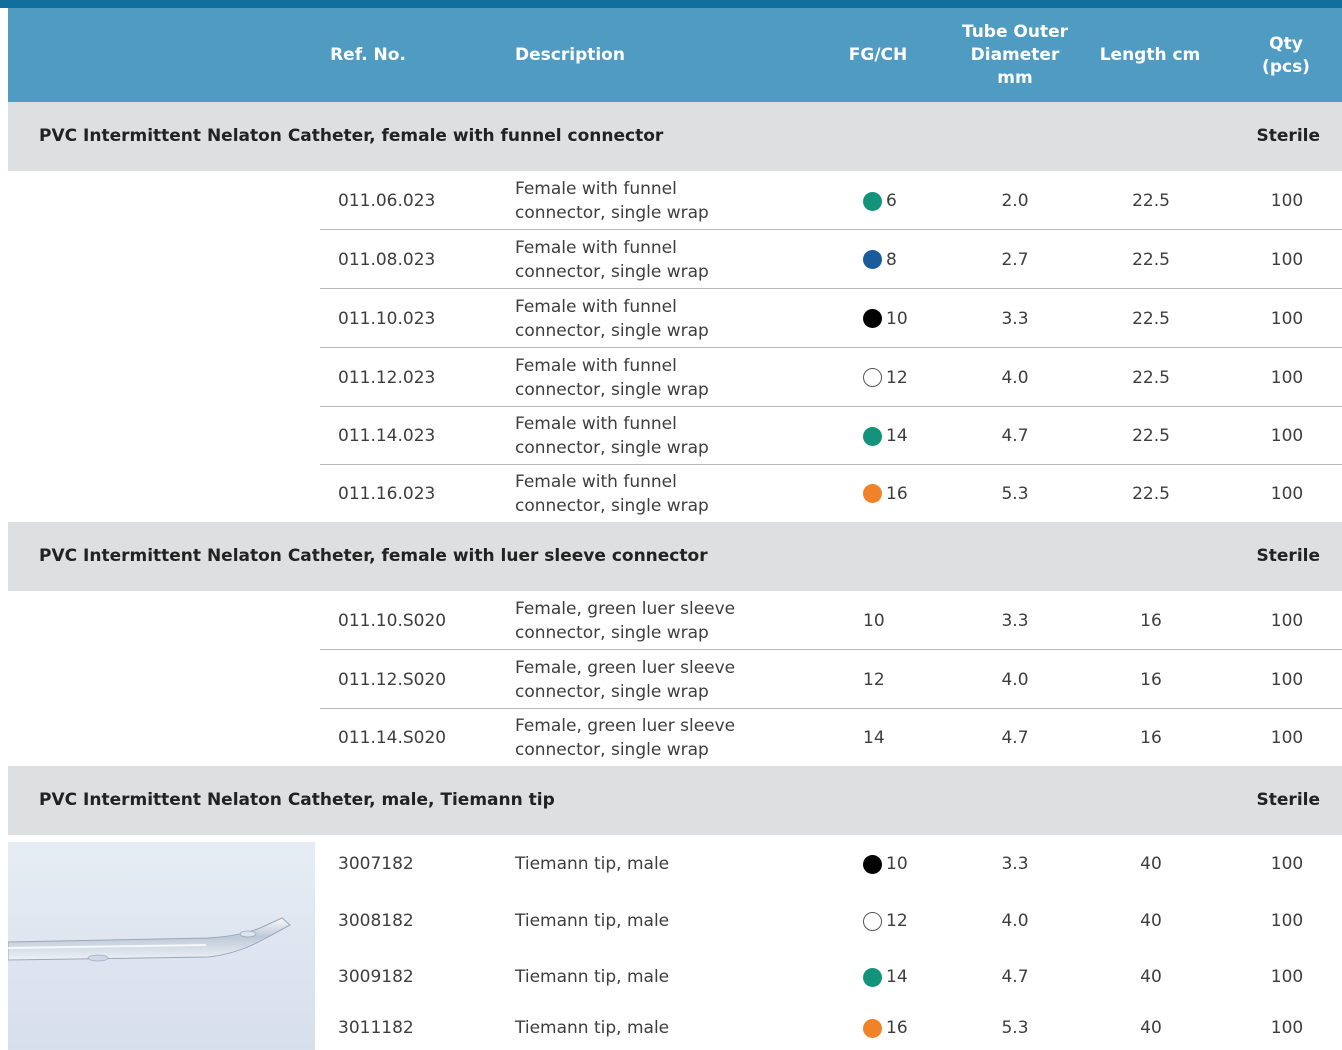 This screenshot has width=1342, height=1050. I want to click on fg-size: 6, so click(880, 201).